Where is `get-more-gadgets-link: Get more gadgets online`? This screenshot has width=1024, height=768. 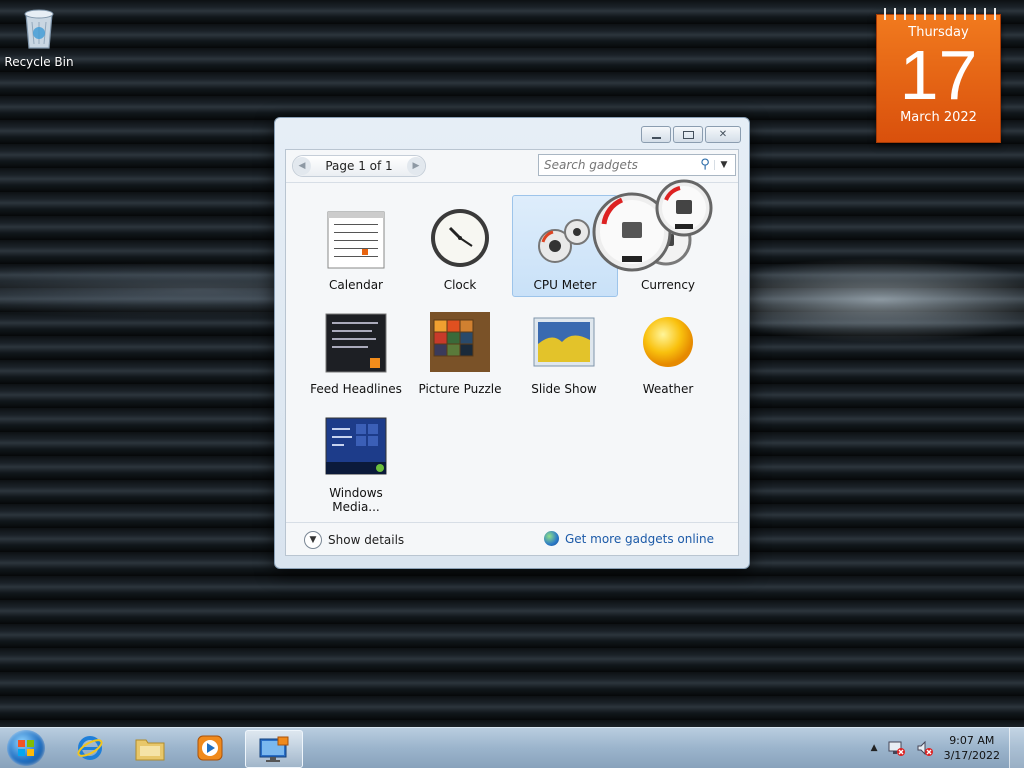 get-more-gadgets-link: Get more gadgets online is located at coordinates (628, 538).